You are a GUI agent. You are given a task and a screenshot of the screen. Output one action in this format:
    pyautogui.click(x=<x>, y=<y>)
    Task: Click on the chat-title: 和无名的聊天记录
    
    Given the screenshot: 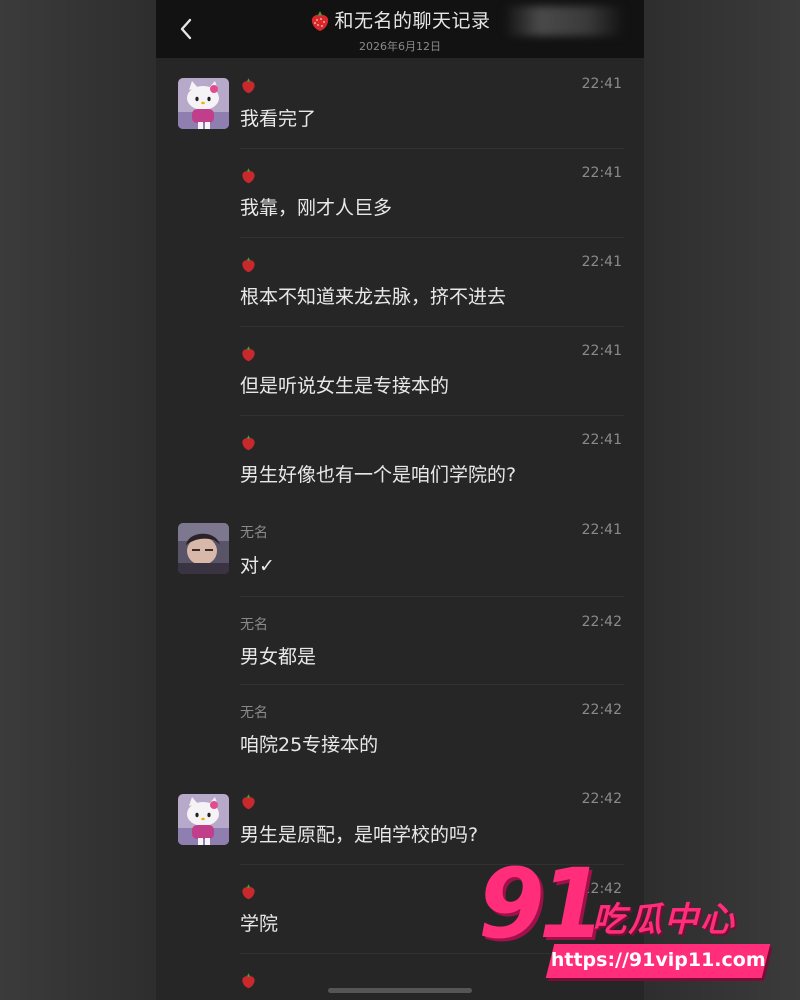 What is the action you would take?
    pyautogui.click(x=412, y=21)
    